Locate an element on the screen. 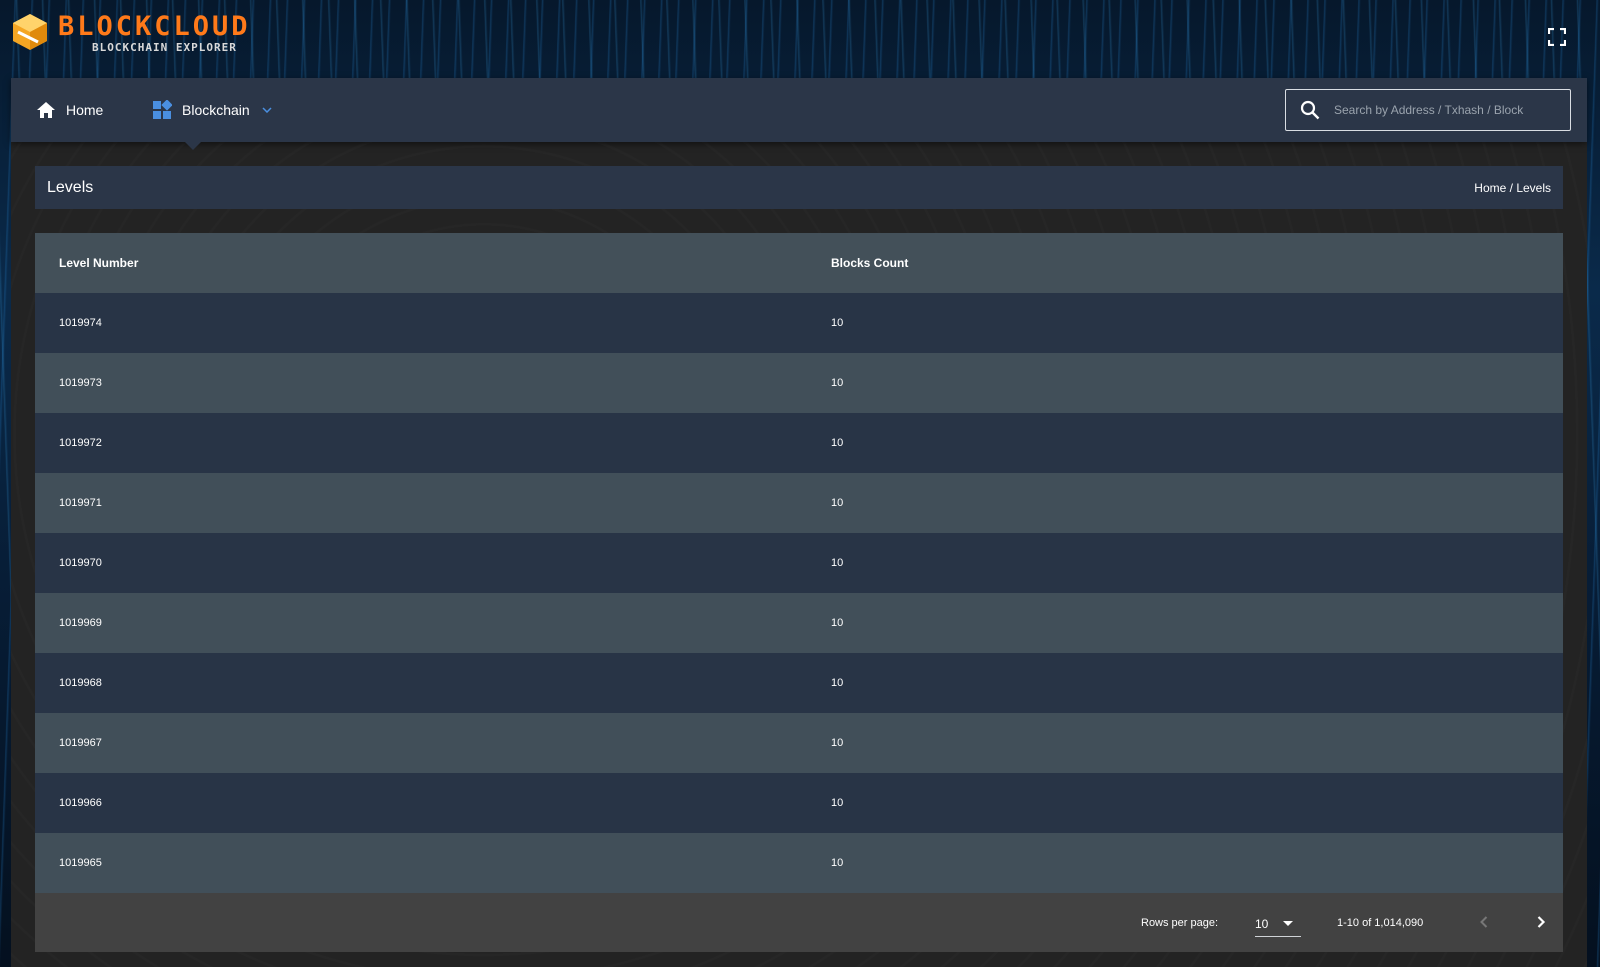 This screenshot has height=967, width=1600. nav-blockchain-label: Blockchain is located at coordinates (216, 110).